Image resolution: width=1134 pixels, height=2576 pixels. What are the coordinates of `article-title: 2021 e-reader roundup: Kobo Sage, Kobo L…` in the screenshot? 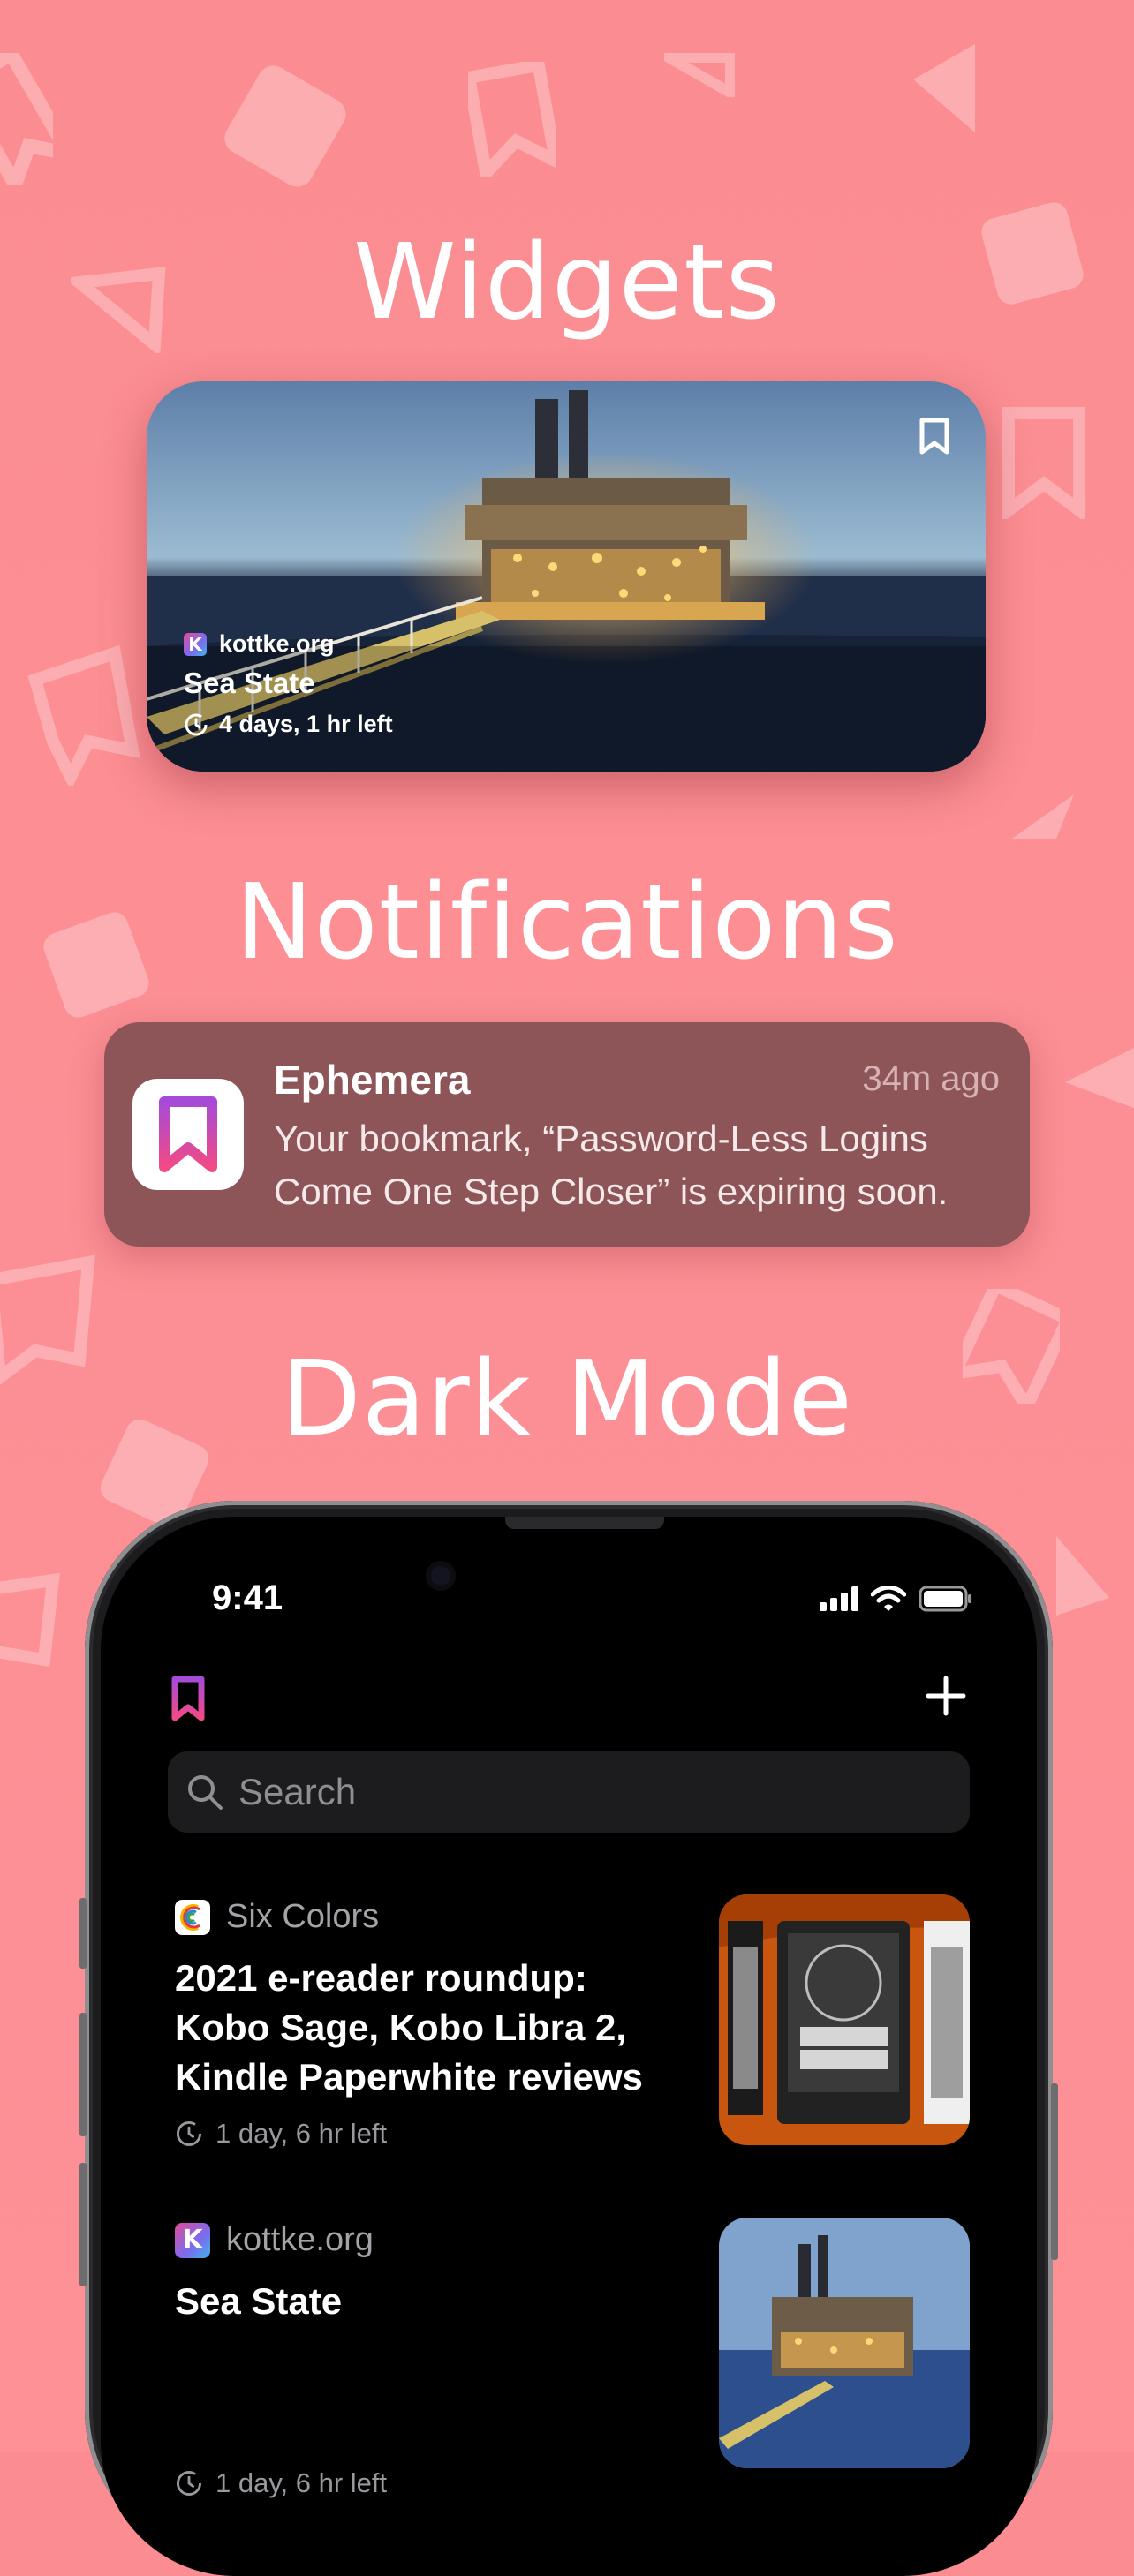 It's located at (409, 2028).